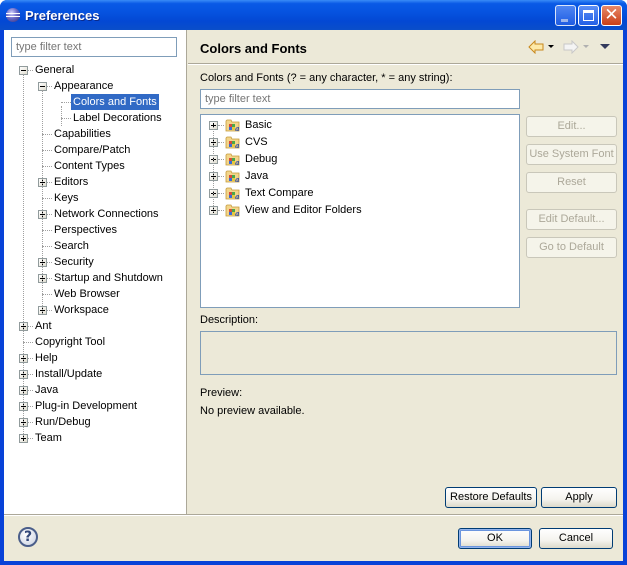 The width and height of the screenshot is (627, 565). Describe the element at coordinates (84, 86) in the screenshot. I see `tree-item-label: Appearance` at that location.